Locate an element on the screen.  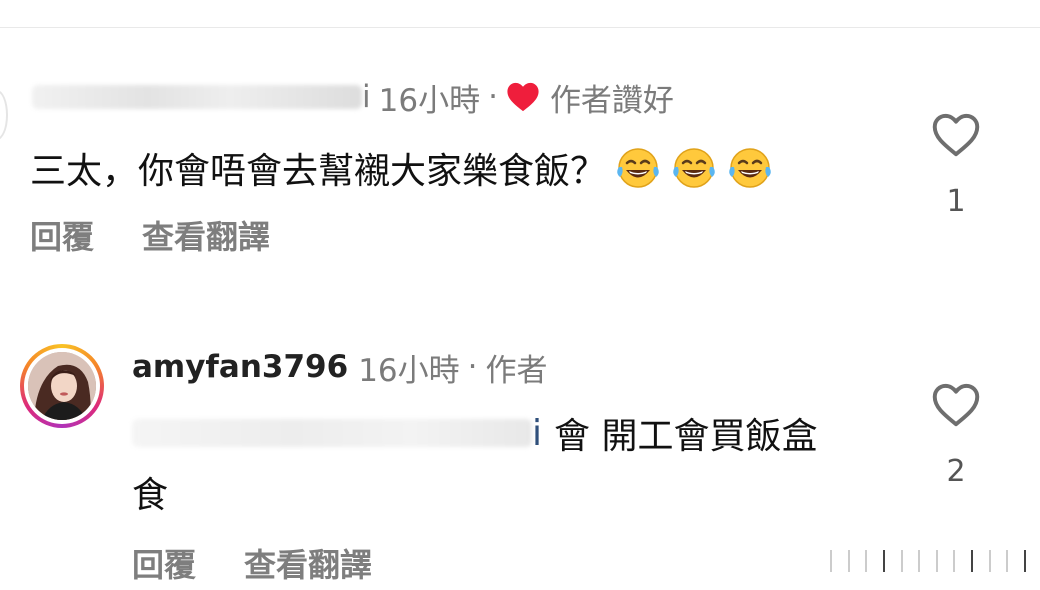
like-column: 2 is located at coordinates (956, 435).